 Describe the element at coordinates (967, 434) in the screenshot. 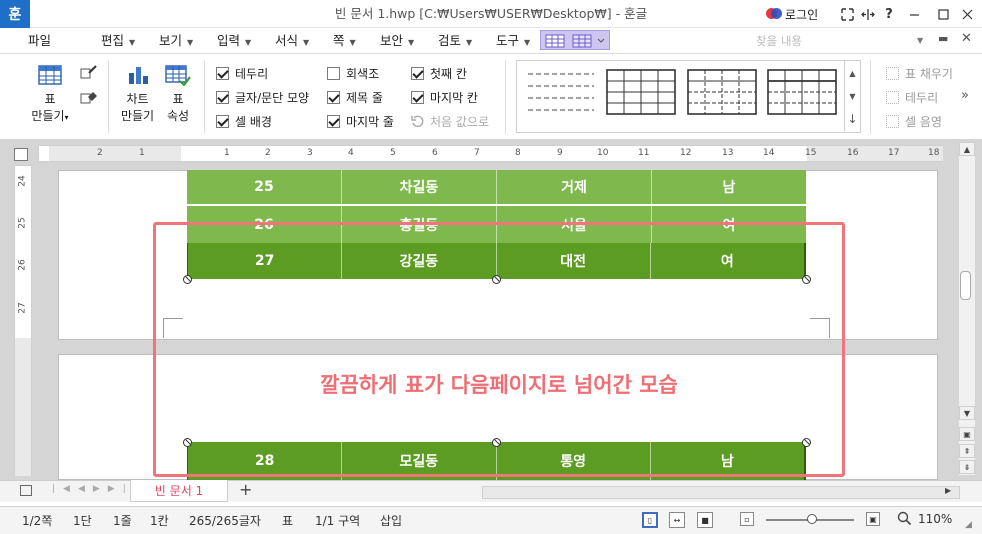

I see `page-view-button: ▣` at that location.